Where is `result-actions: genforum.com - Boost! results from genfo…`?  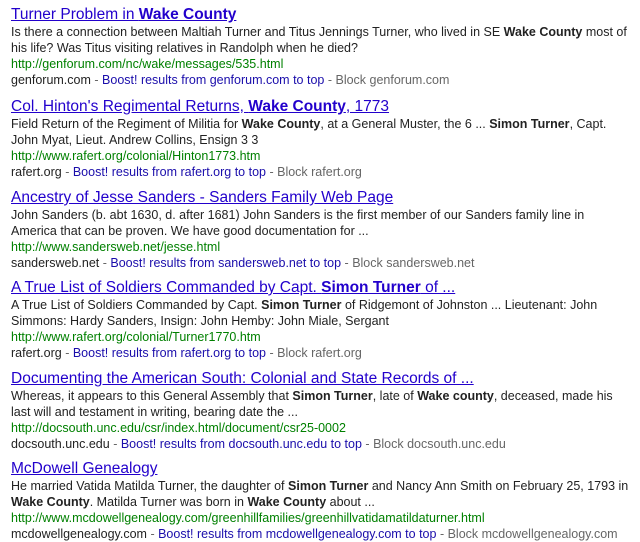 result-actions: genforum.com - Boost! results from genfo… is located at coordinates (320, 80).